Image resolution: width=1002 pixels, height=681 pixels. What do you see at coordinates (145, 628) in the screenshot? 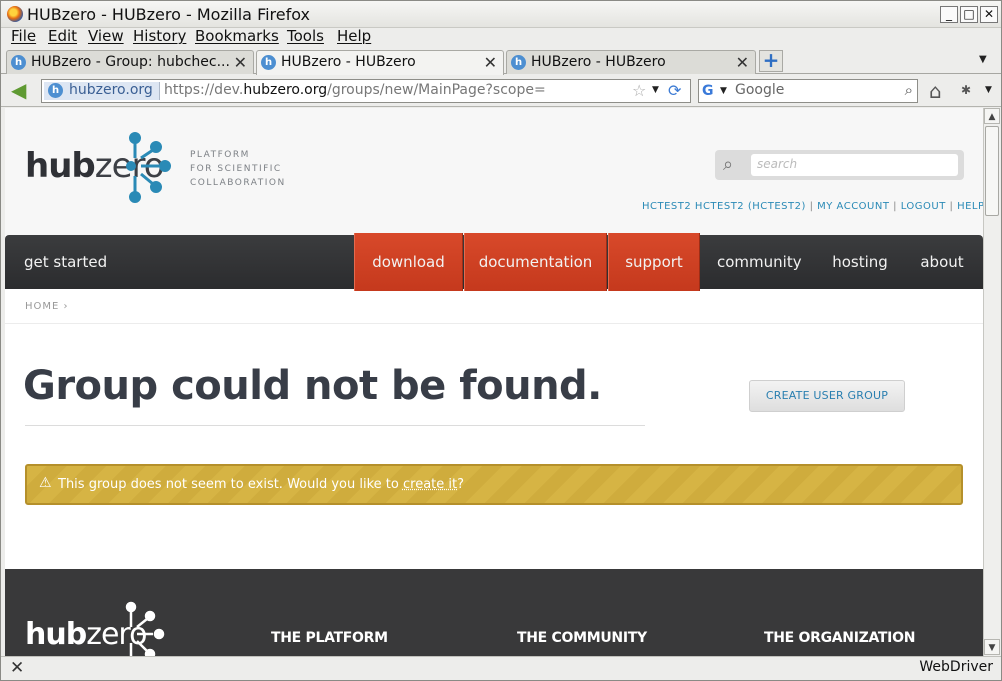
I see `footer-logo-mark-icon` at bounding box center [145, 628].